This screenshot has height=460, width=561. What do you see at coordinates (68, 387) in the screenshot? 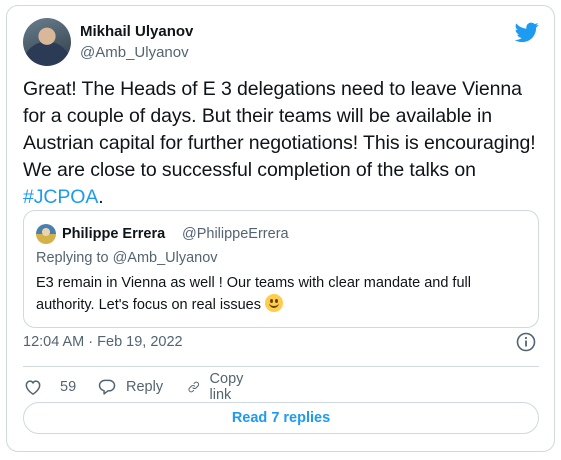
I see `like-count: 59` at bounding box center [68, 387].